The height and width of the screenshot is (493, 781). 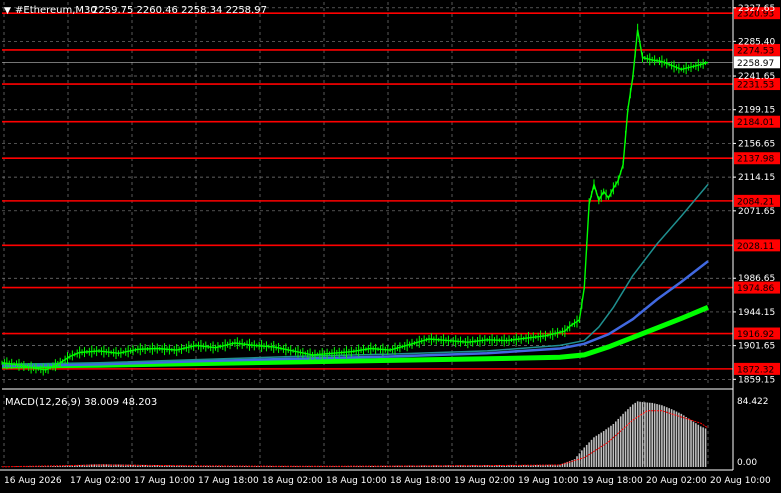 What do you see at coordinates (755, 123) in the screenshot?
I see `level-label: 2184.01` at bounding box center [755, 123].